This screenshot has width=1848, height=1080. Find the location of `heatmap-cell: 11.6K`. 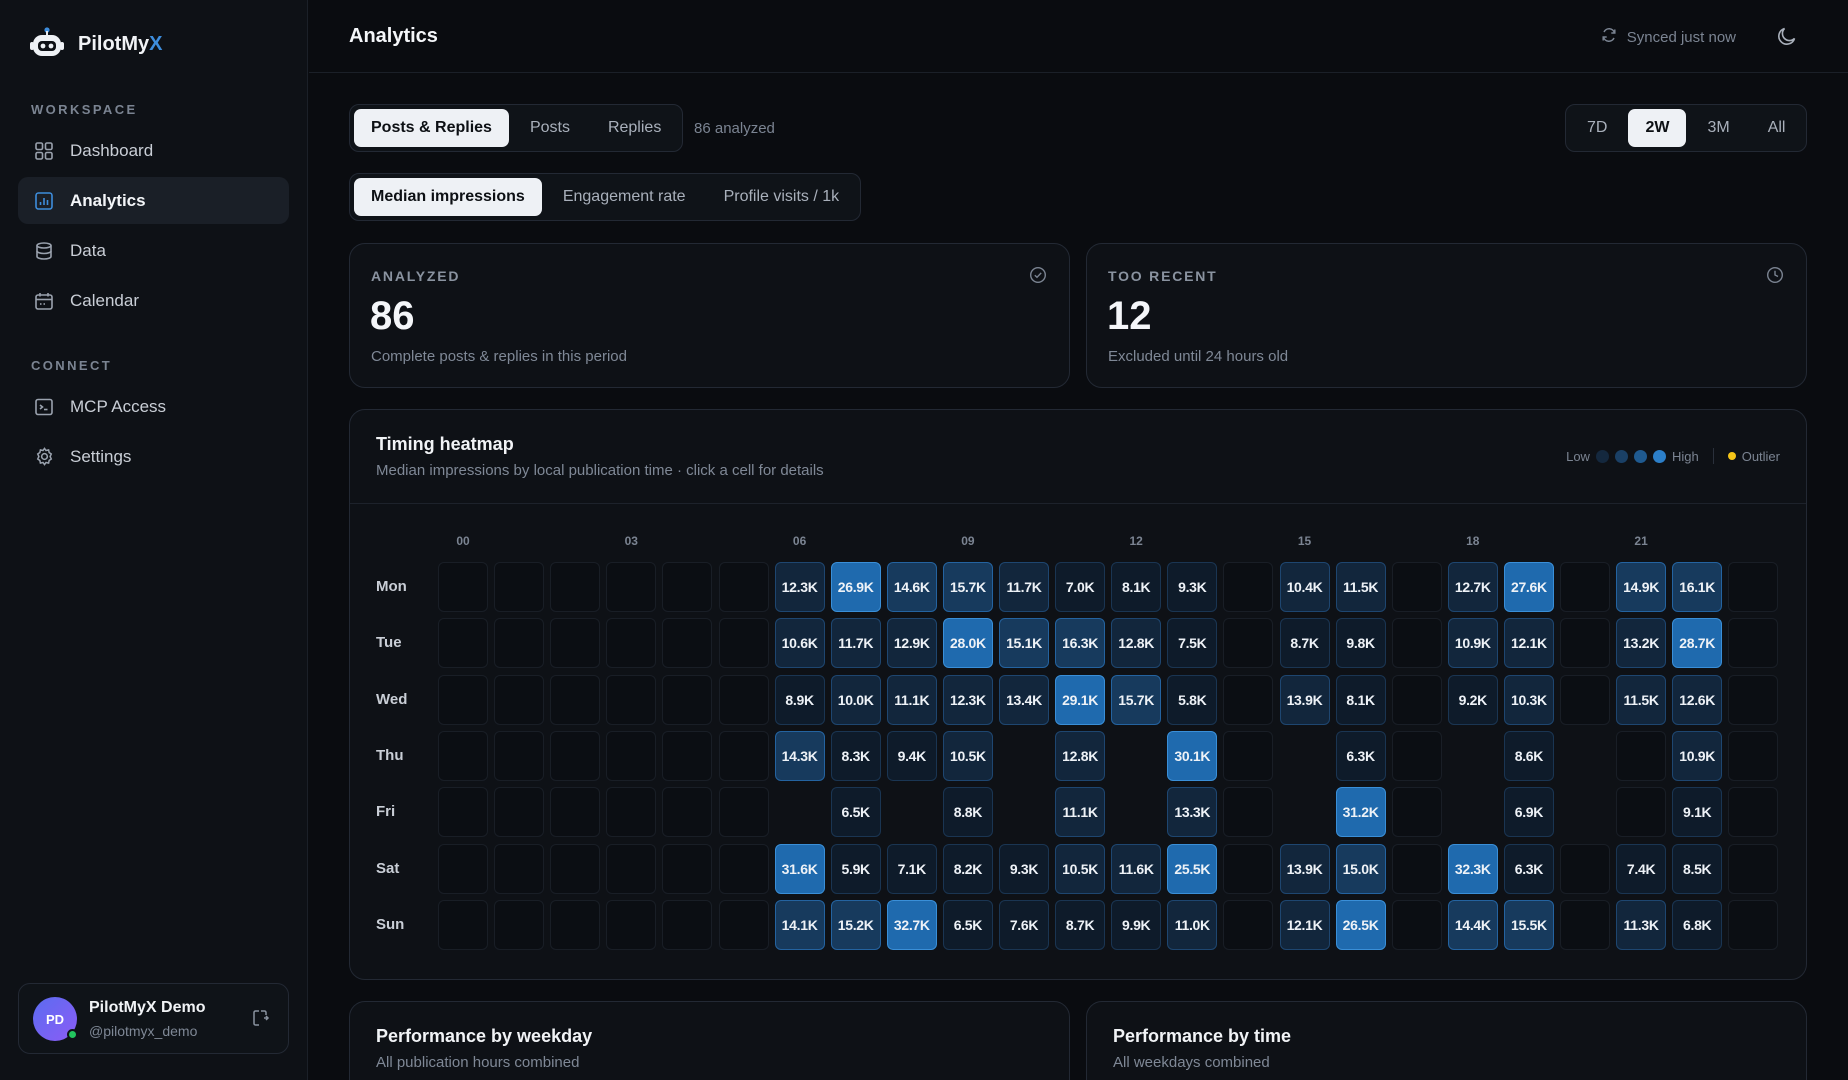

heatmap-cell: 11.6K is located at coordinates (1136, 868).